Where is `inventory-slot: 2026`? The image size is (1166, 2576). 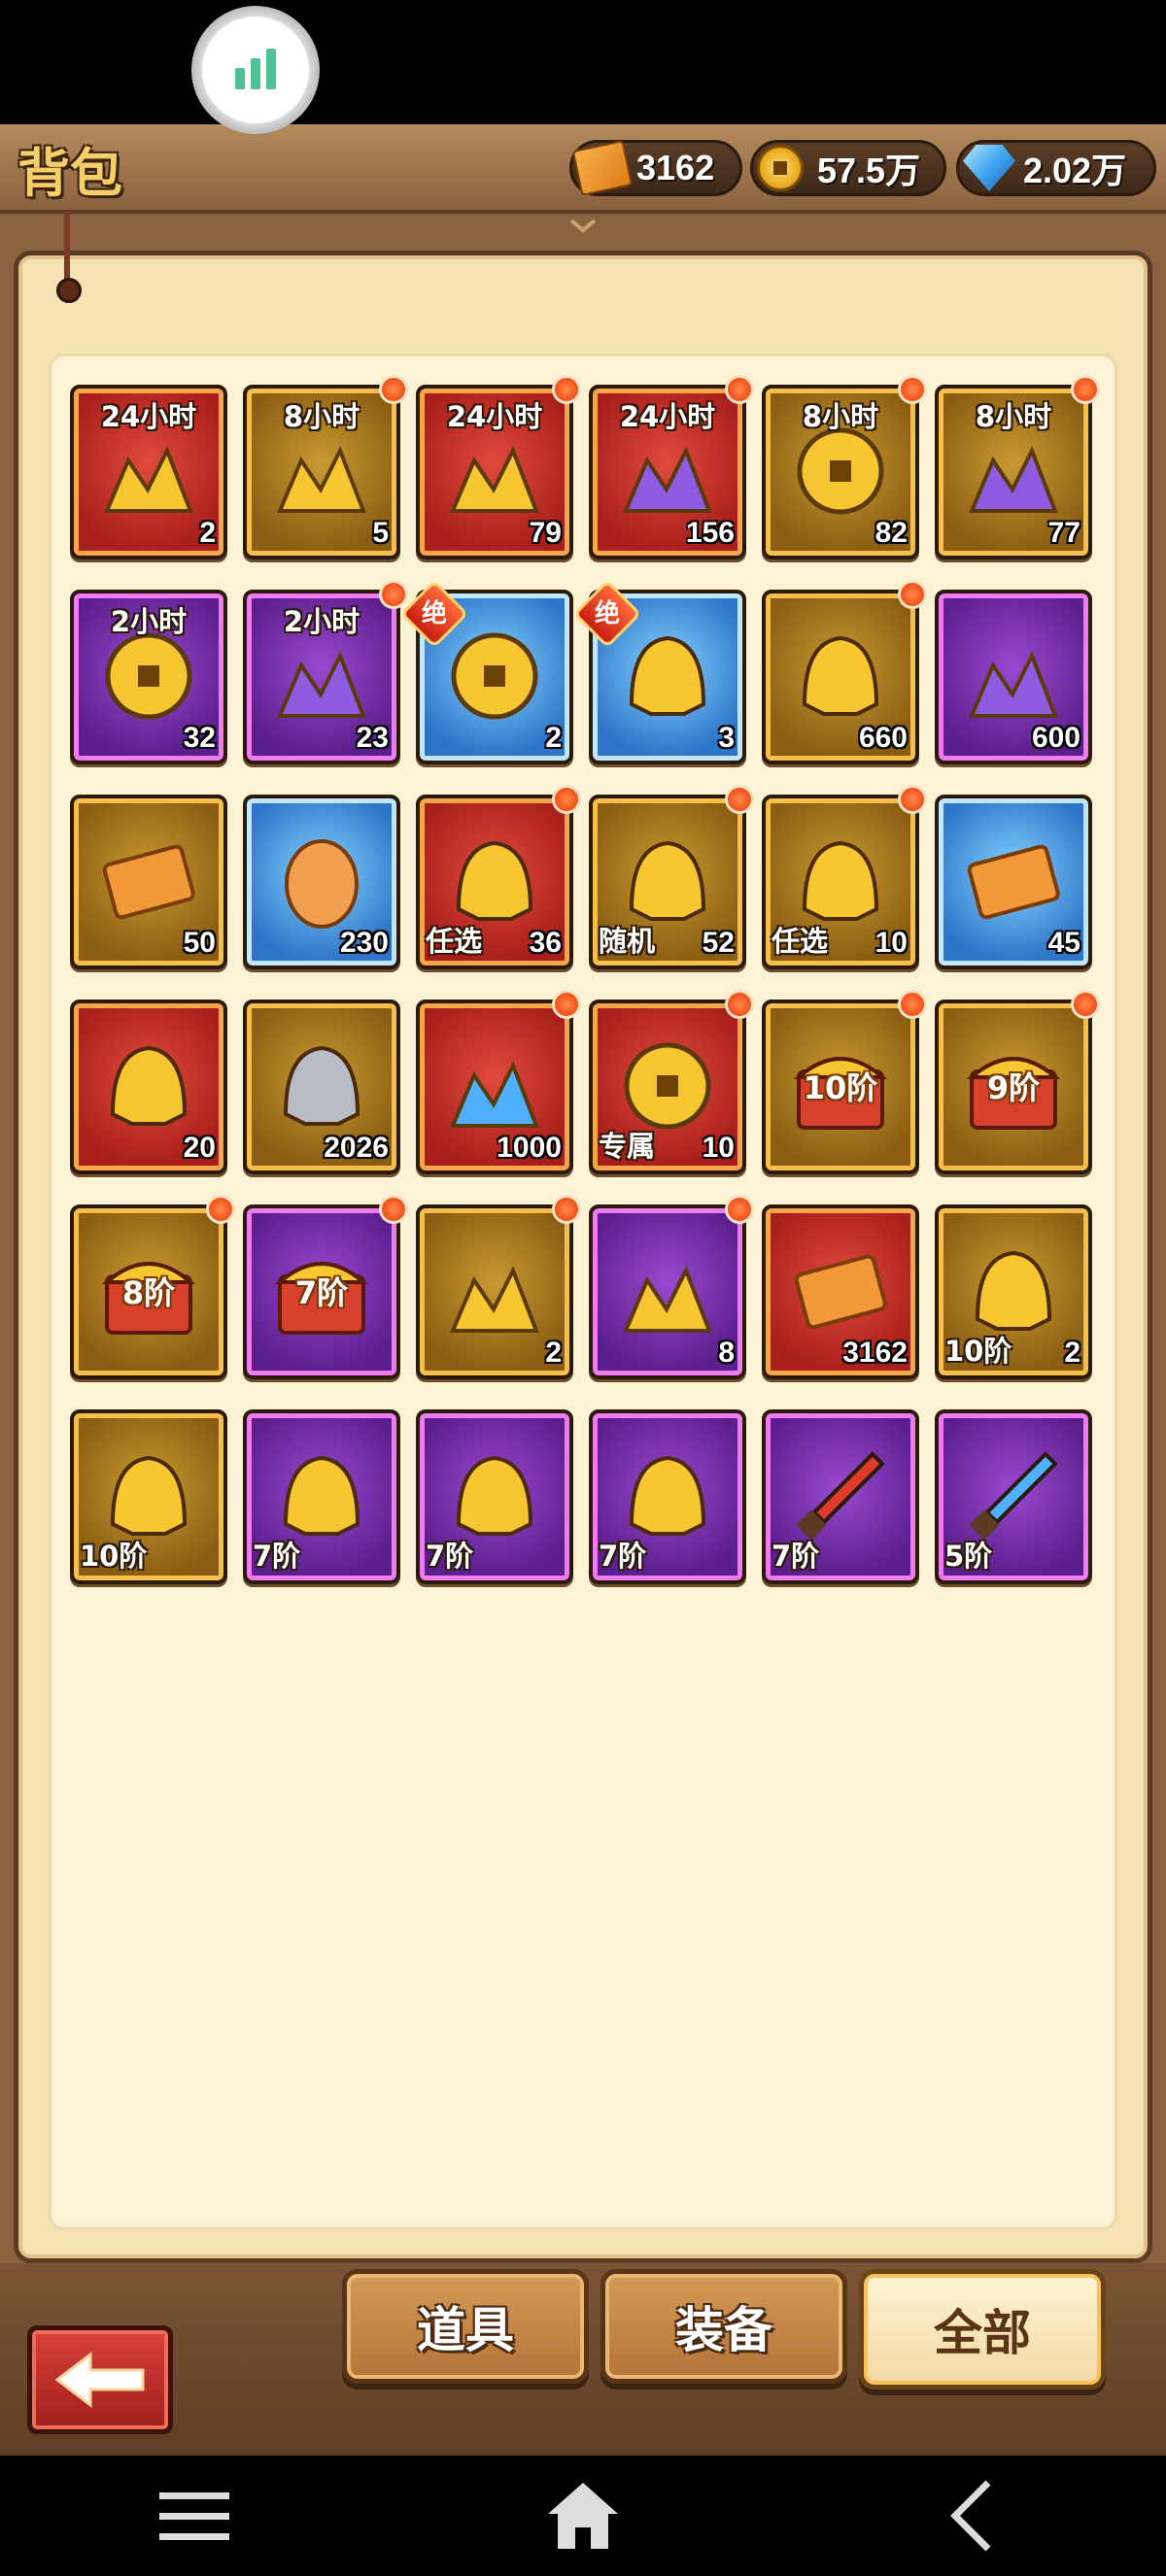
inventory-slot: 2026 is located at coordinates (321, 1087).